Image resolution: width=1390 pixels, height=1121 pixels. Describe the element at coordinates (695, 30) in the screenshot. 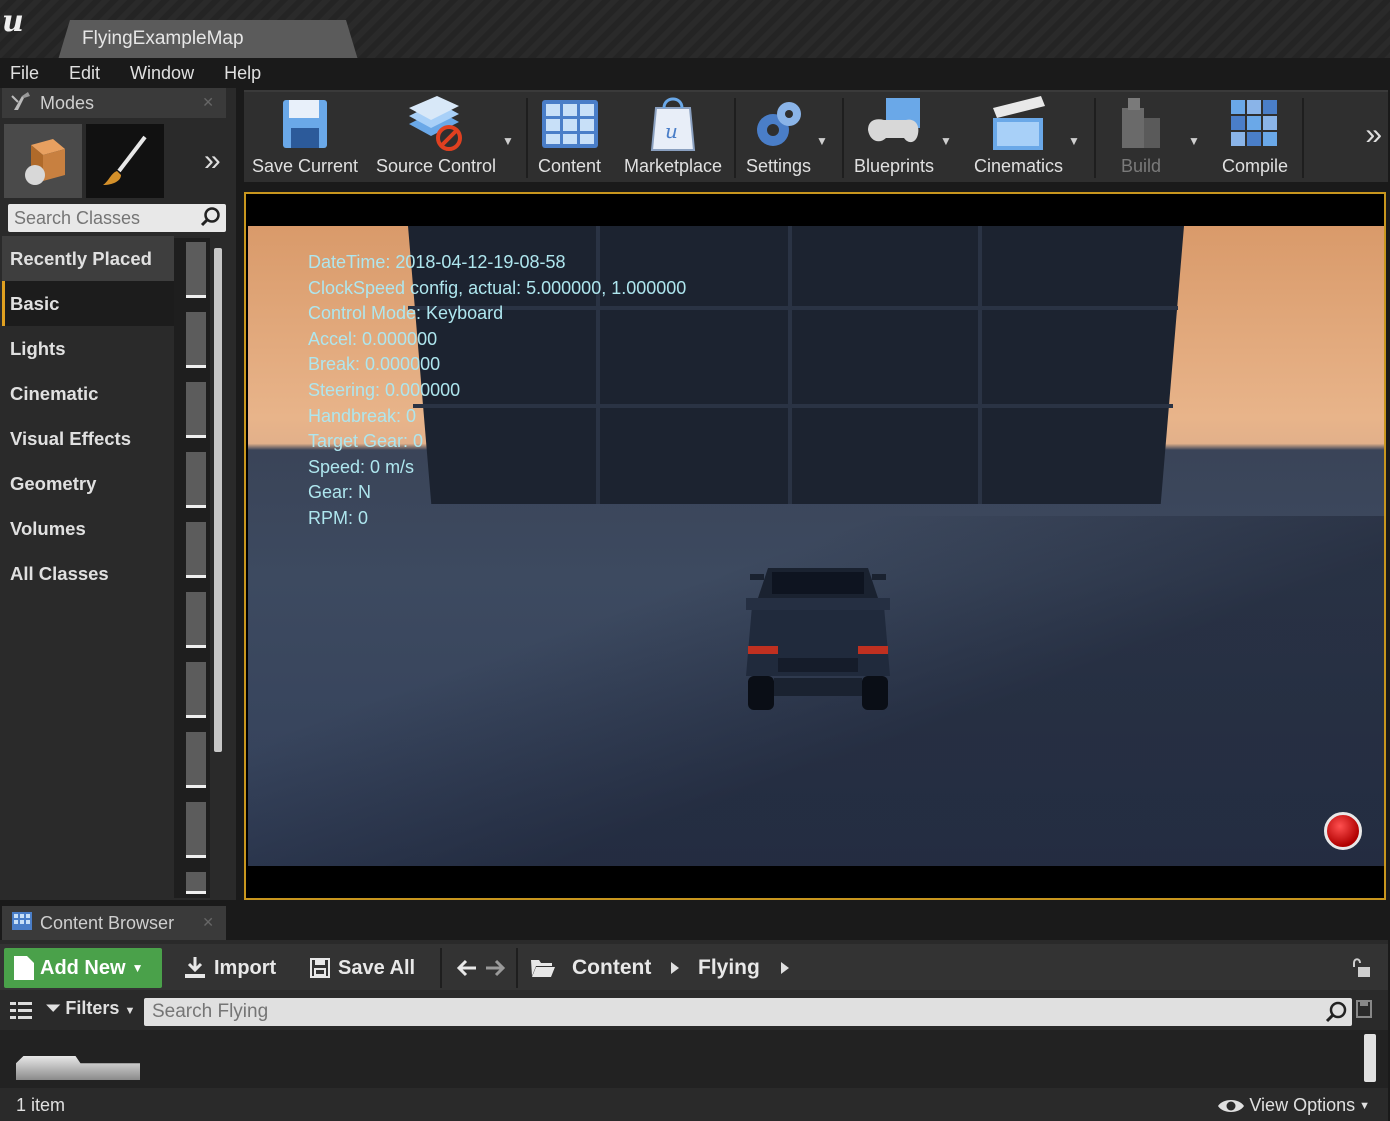

I see `title-bar: u FlyingExampleMap` at that location.